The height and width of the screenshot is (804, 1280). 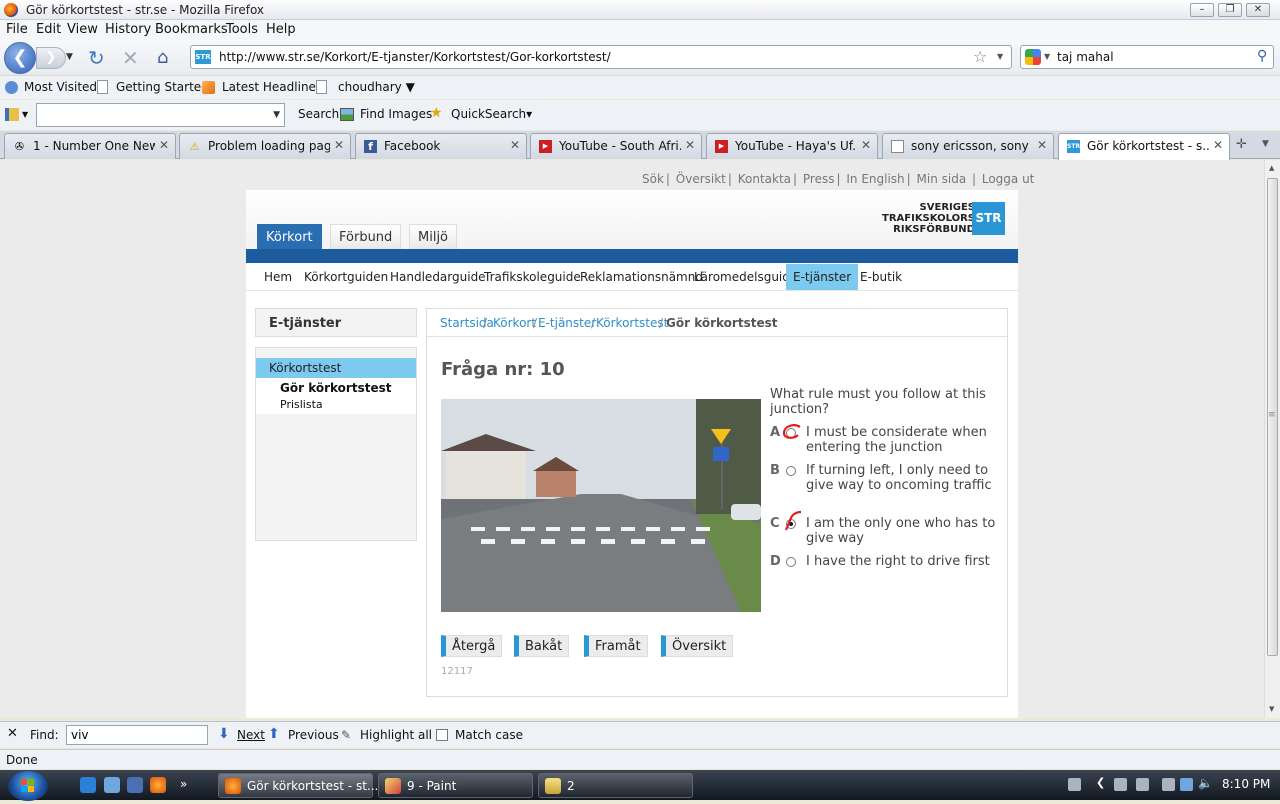 What do you see at coordinates (313, 735) in the screenshot?
I see `find-previous-button: Previous` at bounding box center [313, 735].